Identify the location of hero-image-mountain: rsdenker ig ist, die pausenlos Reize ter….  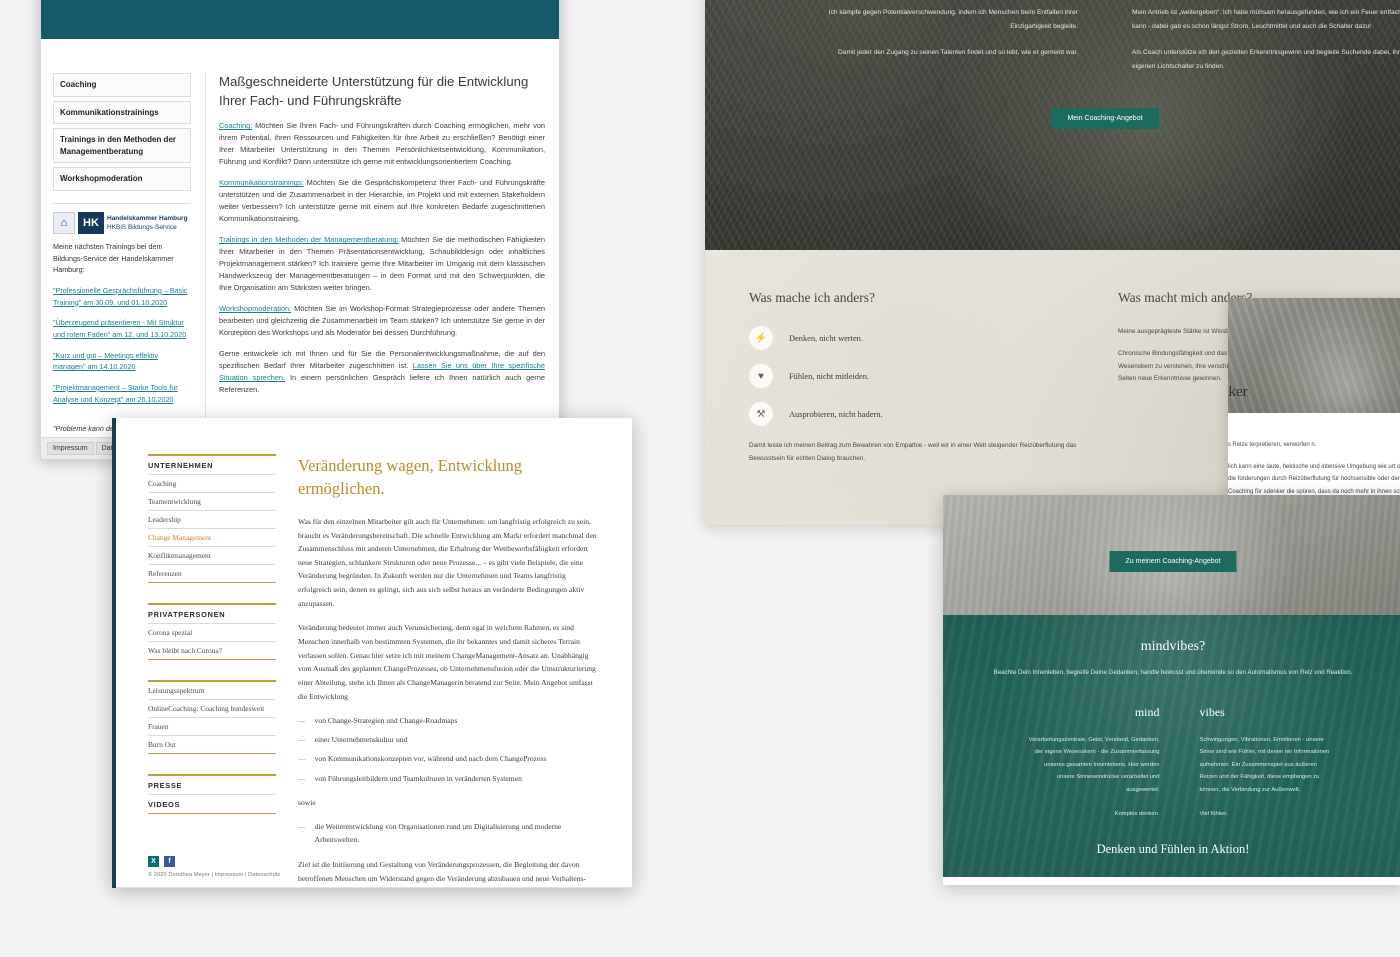
(1314, 373).